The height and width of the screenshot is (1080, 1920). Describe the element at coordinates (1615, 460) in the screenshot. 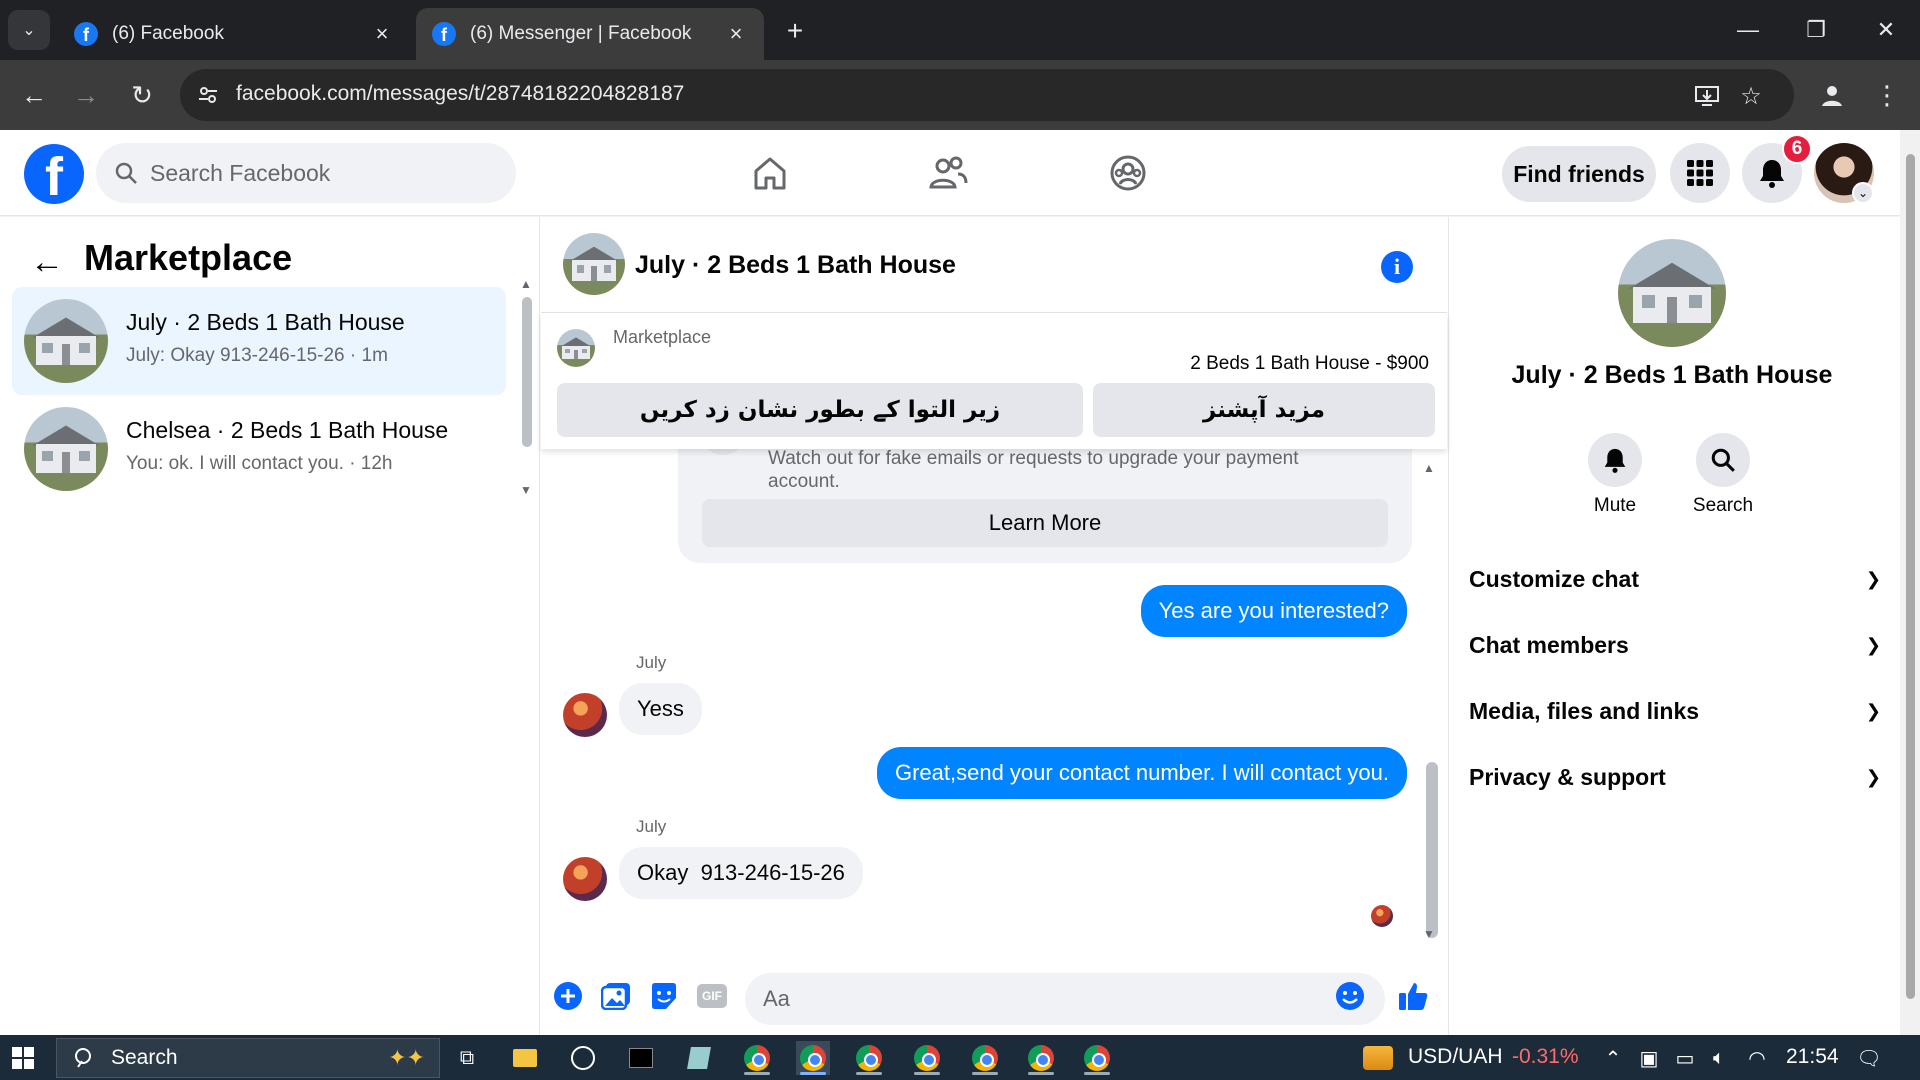

I see `bell-icon` at that location.